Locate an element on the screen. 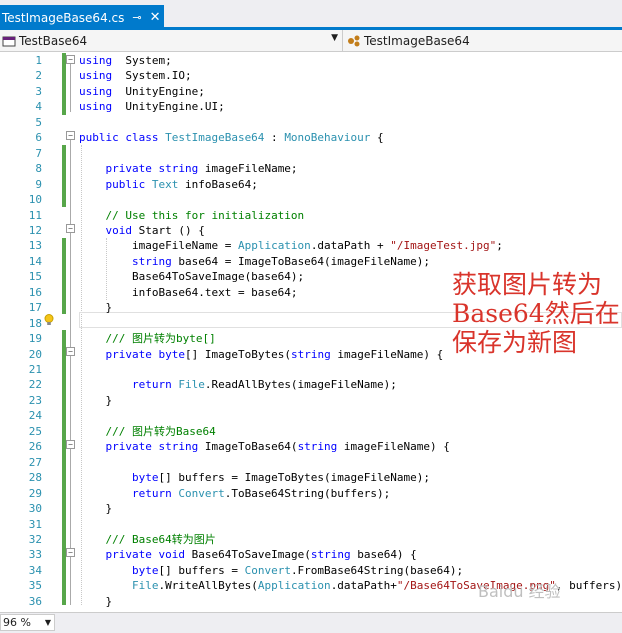 Image resolution: width=622 pixels, height=633 pixels. code-token: "/ImageTest.jpg" is located at coordinates (443, 246).